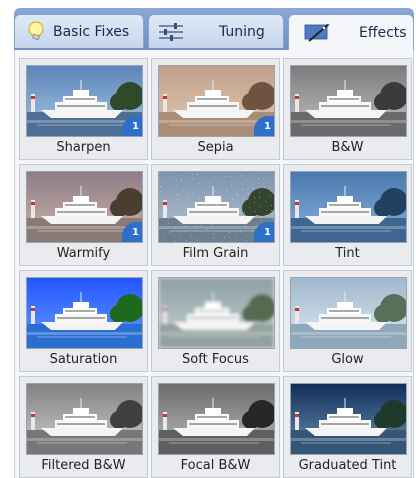 The image size is (416, 478). I want to click on bulb-icon, so click(36, 31).